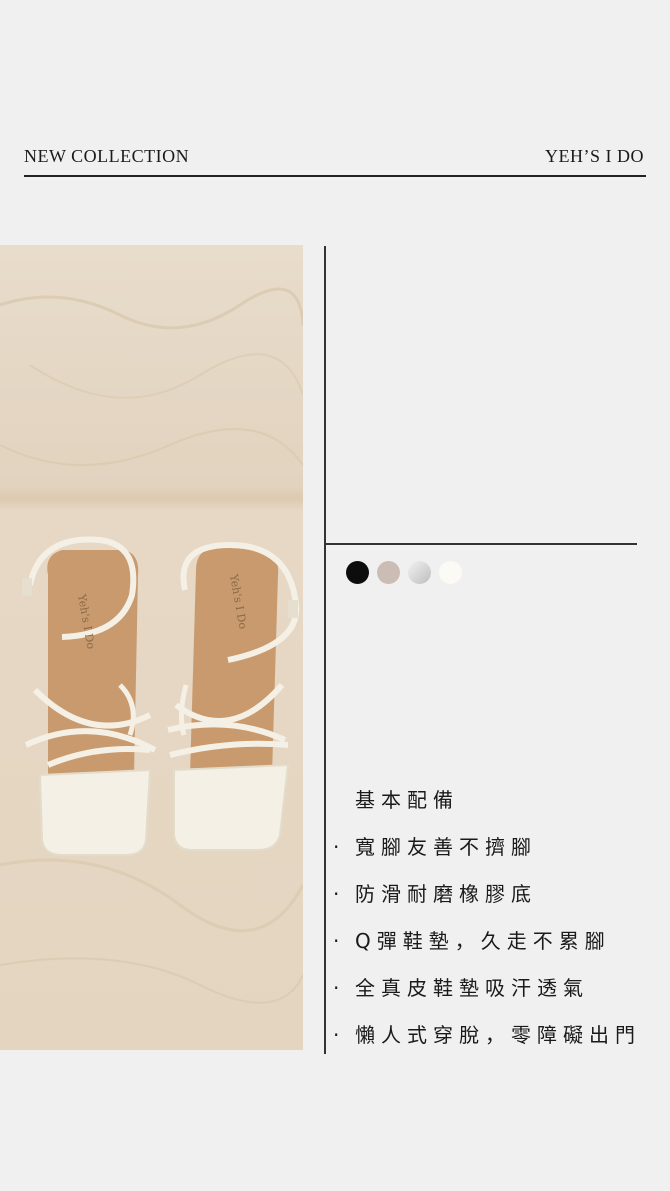  What do you see at coordinates (89, 696) in the screenshot?
I see `left-sandal: Yeh's I Do` at bounding box center [89, 696].